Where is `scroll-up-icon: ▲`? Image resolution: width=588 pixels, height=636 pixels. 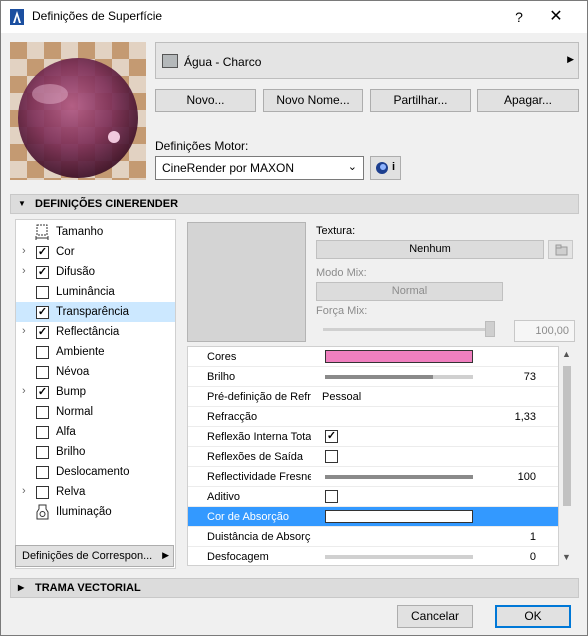 scroll-up-icon: ▲ is located at coordinates (566, 354).